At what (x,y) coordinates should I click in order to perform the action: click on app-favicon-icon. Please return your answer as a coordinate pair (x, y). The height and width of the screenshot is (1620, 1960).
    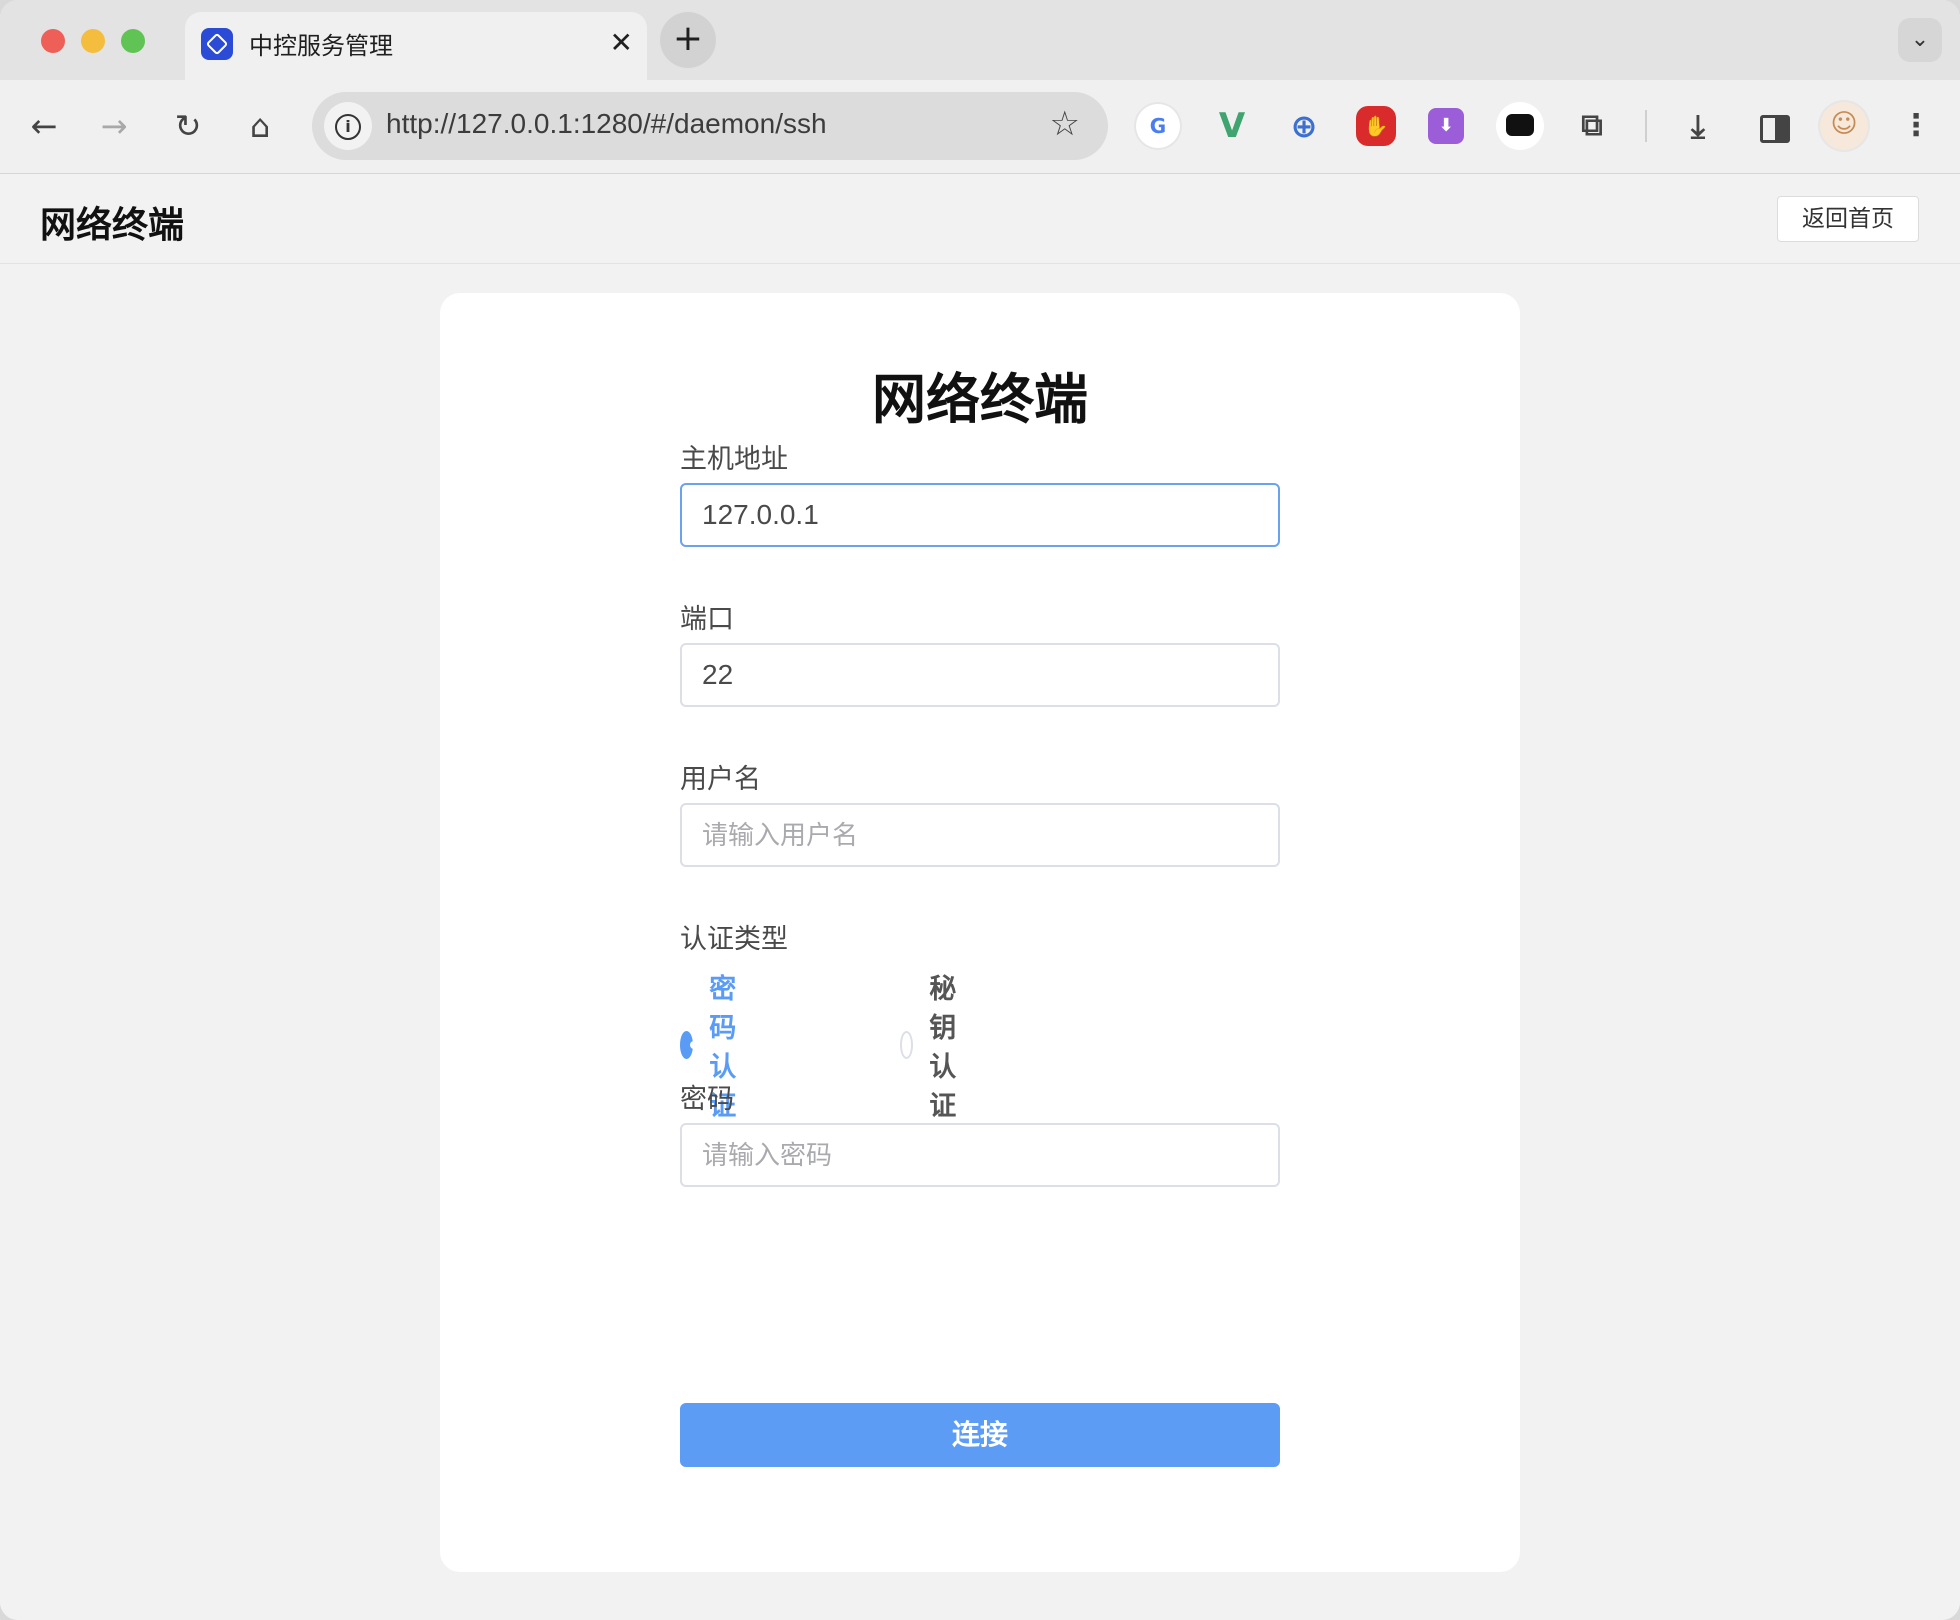
    Looking at the image, I should click on (217, 44).